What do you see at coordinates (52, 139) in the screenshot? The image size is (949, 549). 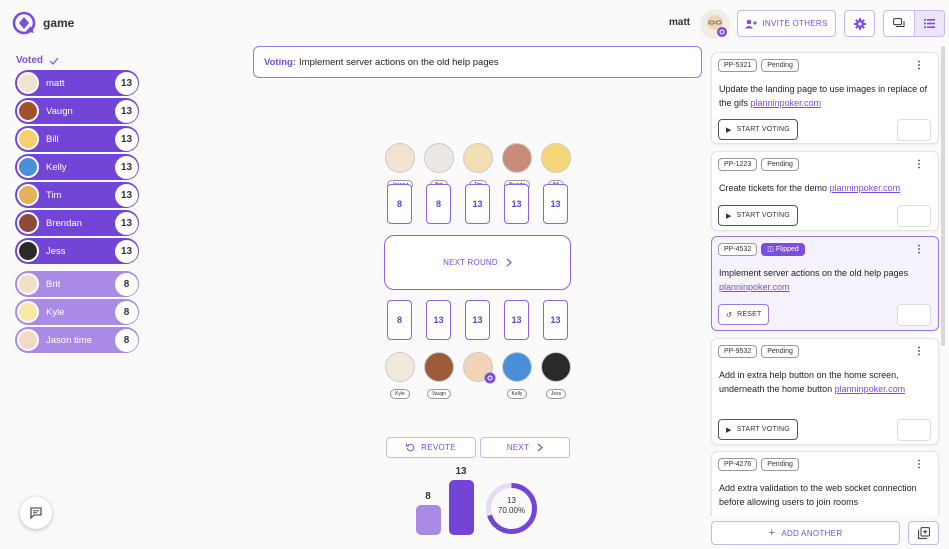 I see `voter-name: Bill` at bounding box center [52, 139].